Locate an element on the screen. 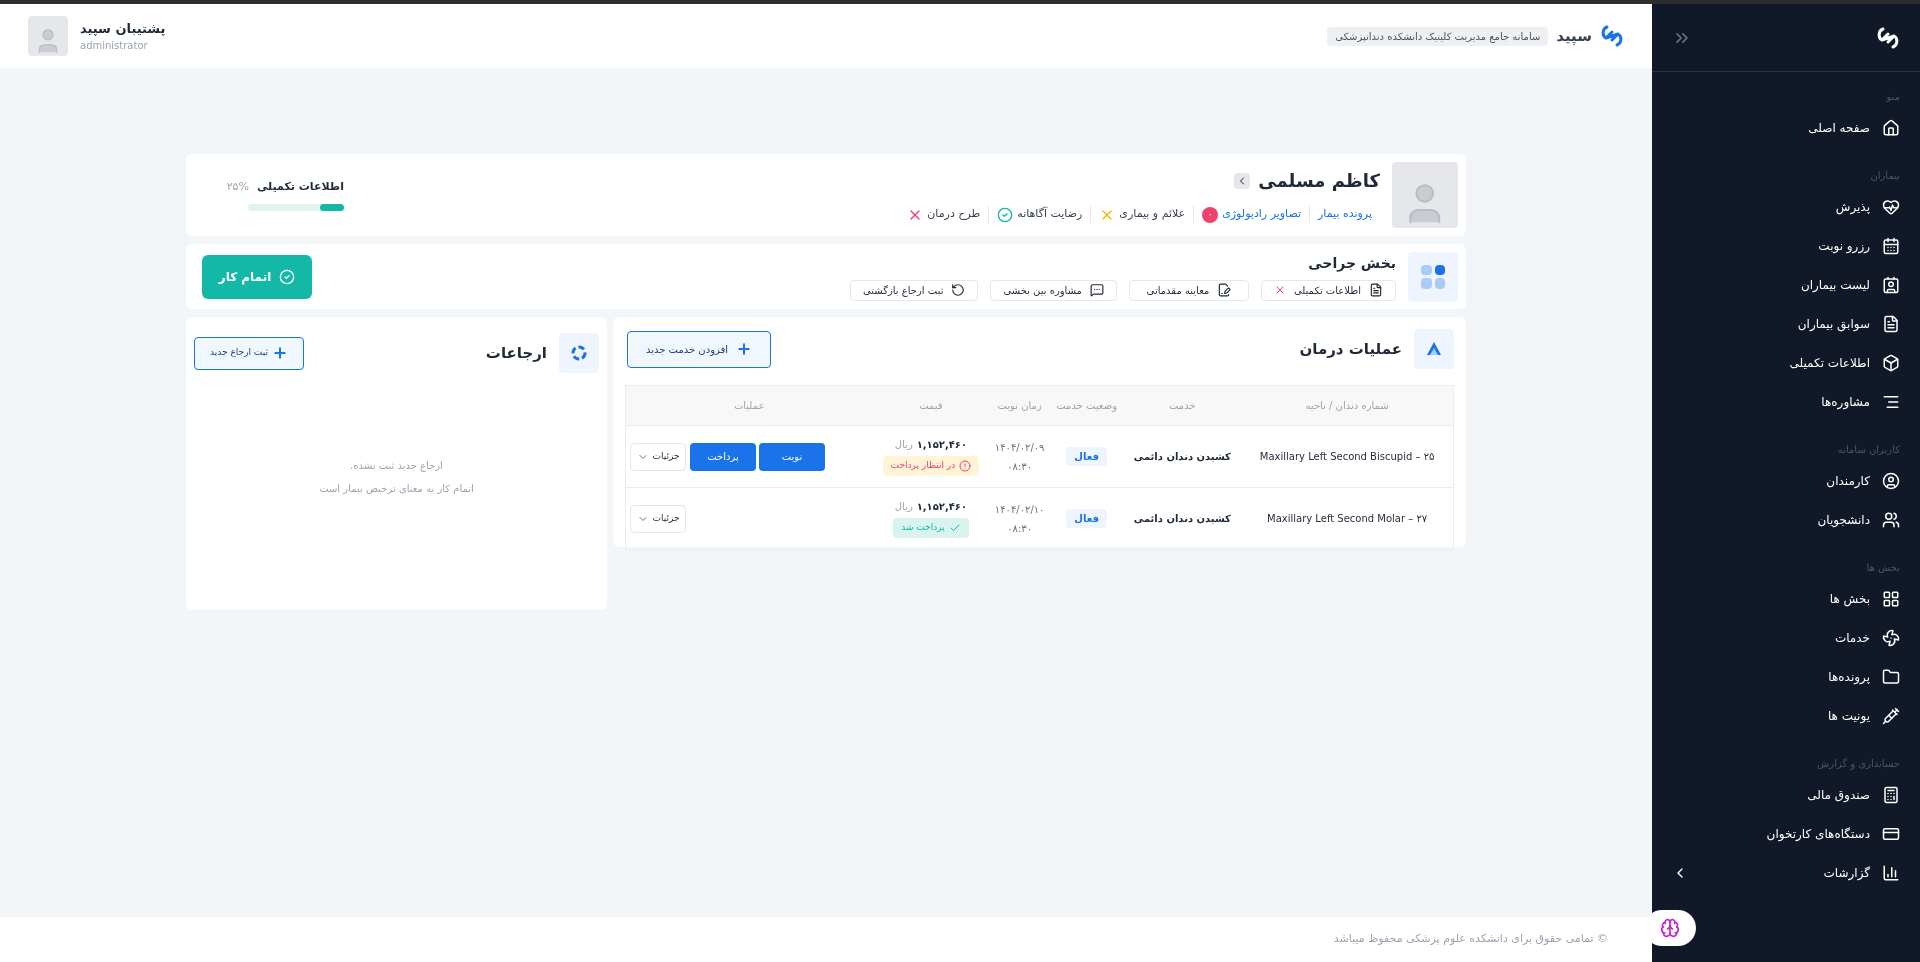 The image size is (1920, 962). completion-percent: ۲۵% is located at coordinates (237, 187).